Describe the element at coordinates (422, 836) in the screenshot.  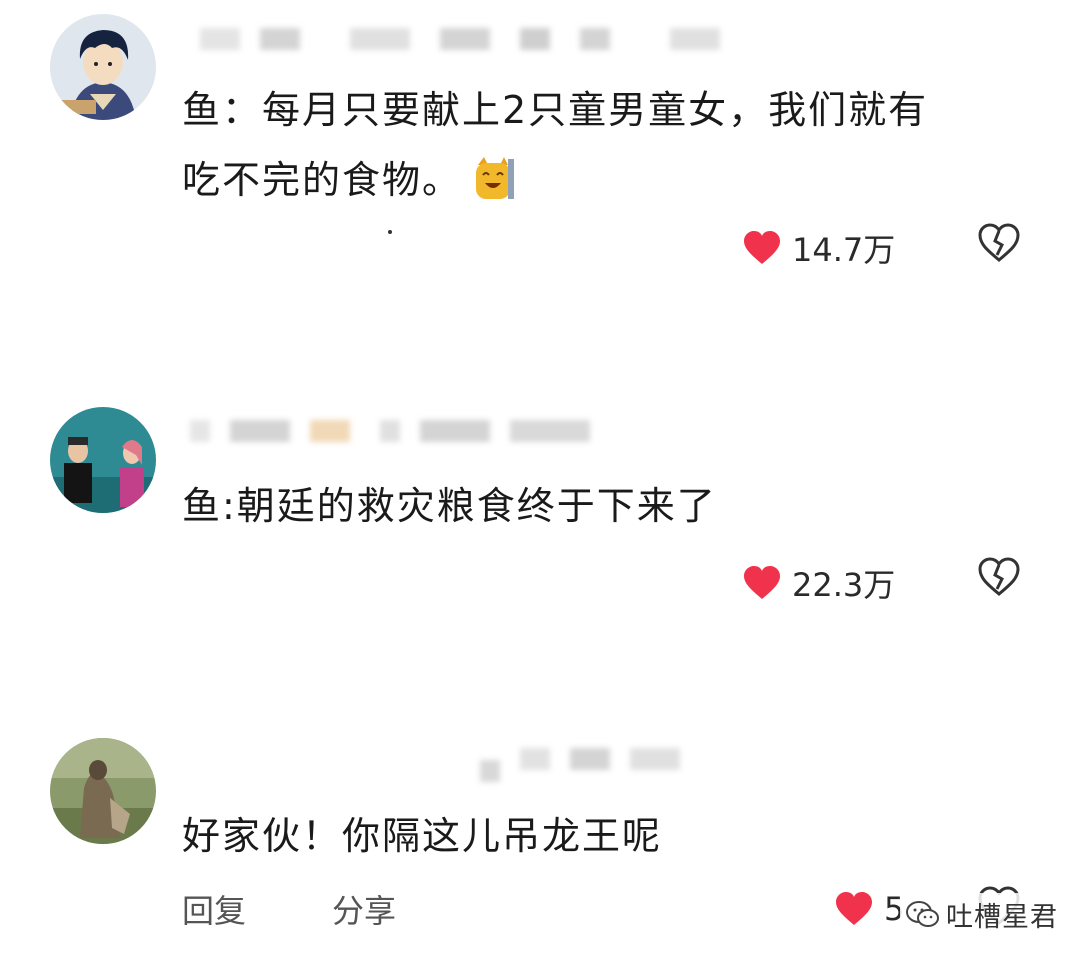
I see `comment-text-3: 好家伙！你隔这儿吊龙王呢` at that location.